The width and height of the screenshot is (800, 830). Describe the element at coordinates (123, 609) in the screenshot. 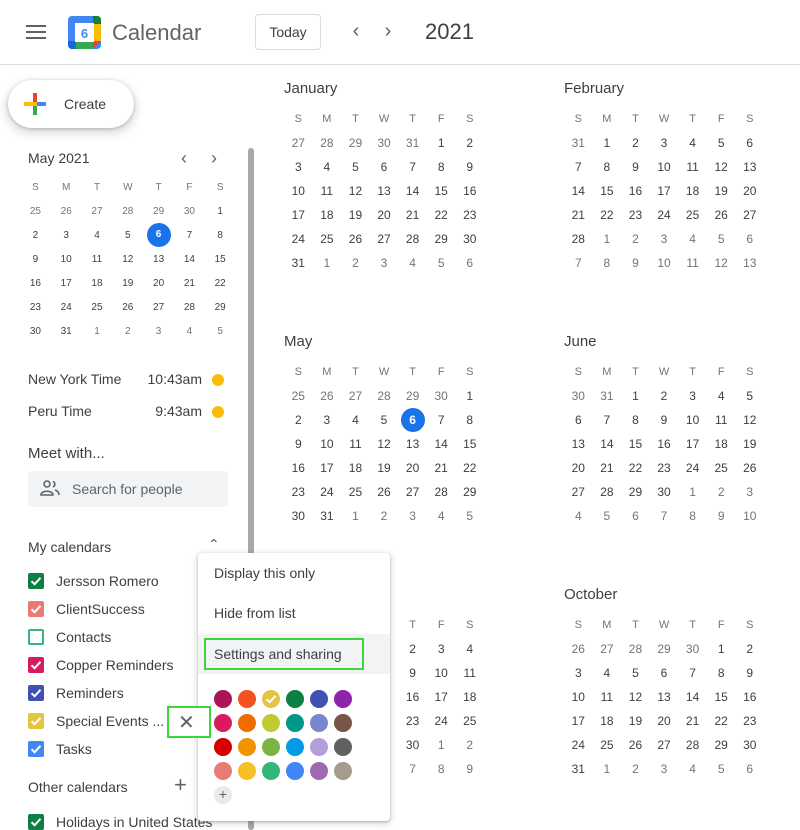

I see `calendar-item: ClientSuccess` at that location.